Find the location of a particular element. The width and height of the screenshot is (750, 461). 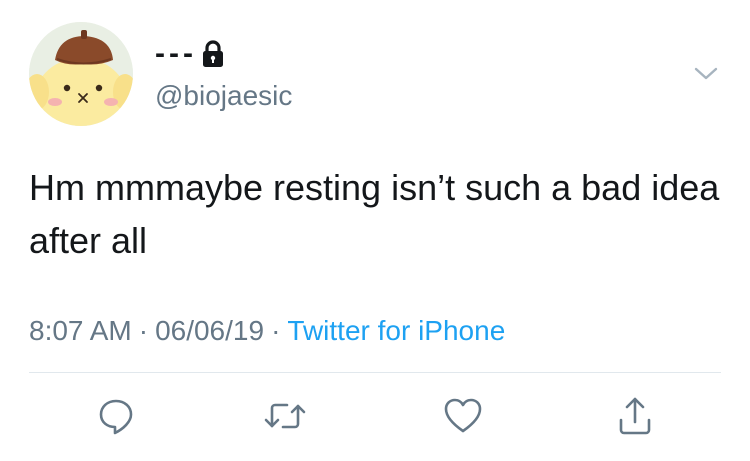

divider is located at coordinates (375, 372).